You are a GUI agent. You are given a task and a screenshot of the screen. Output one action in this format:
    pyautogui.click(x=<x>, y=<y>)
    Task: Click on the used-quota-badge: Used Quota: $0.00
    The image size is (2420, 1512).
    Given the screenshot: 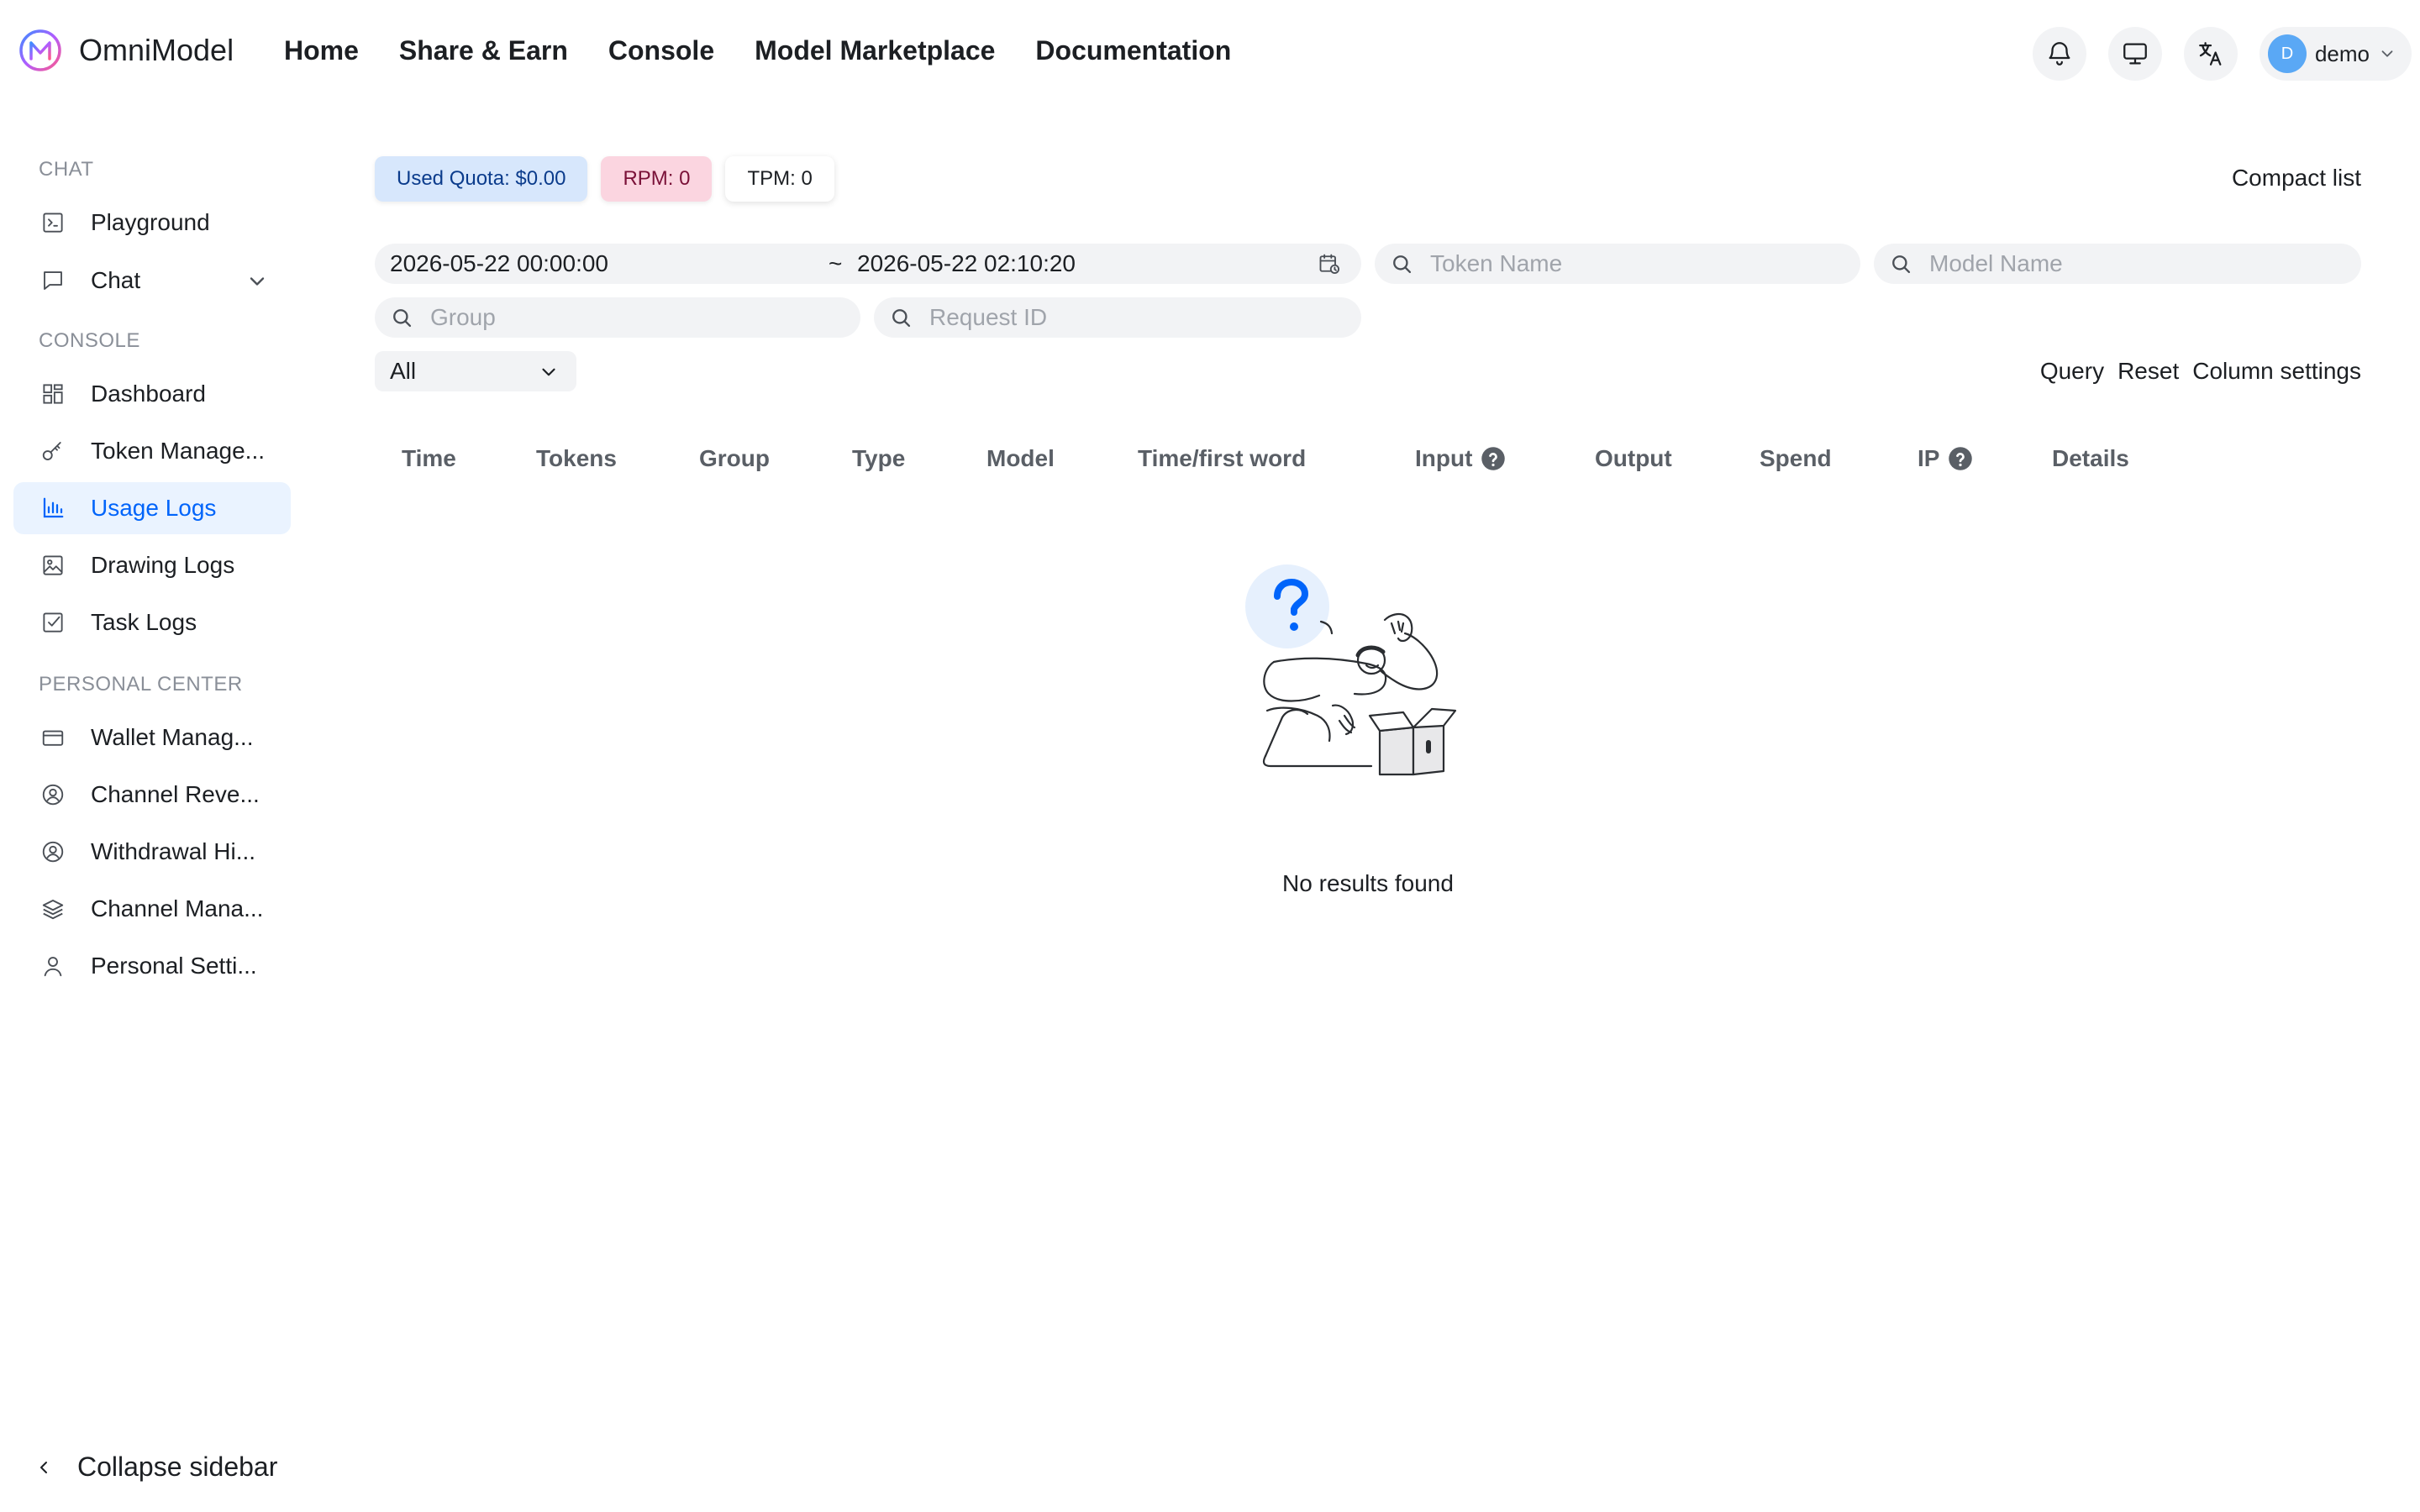 What is the action you would take?
    pyautogui.click(x=481, y=179)
    